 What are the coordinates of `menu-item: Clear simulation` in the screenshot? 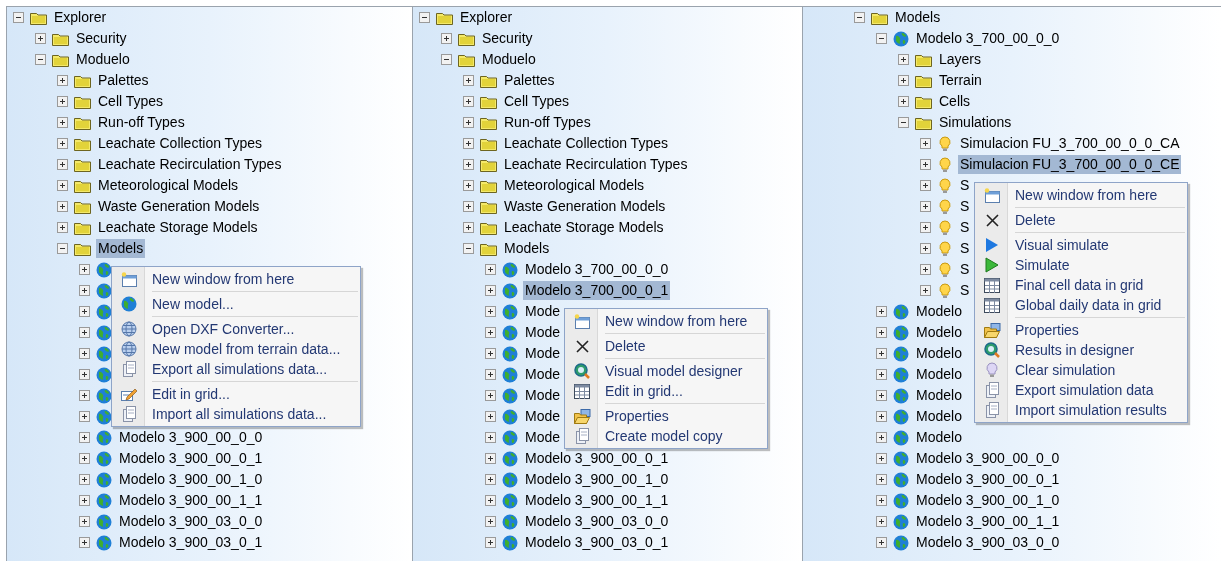 It's located at (1081, 370).